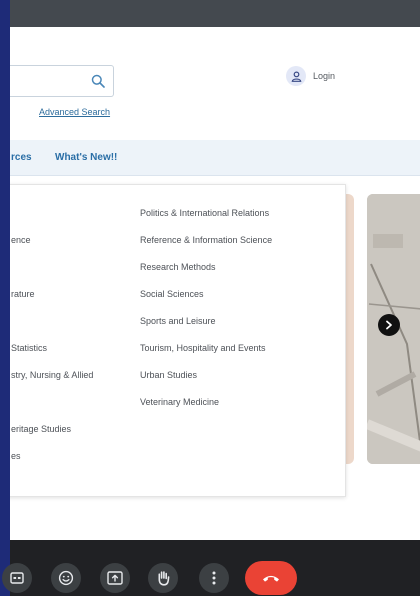 The image size is (420, 596). What do you see at coordinates (206, 240) in the screenshot?
I see `menu-item: Reference & Information Science` at bounding box center [206, 240].